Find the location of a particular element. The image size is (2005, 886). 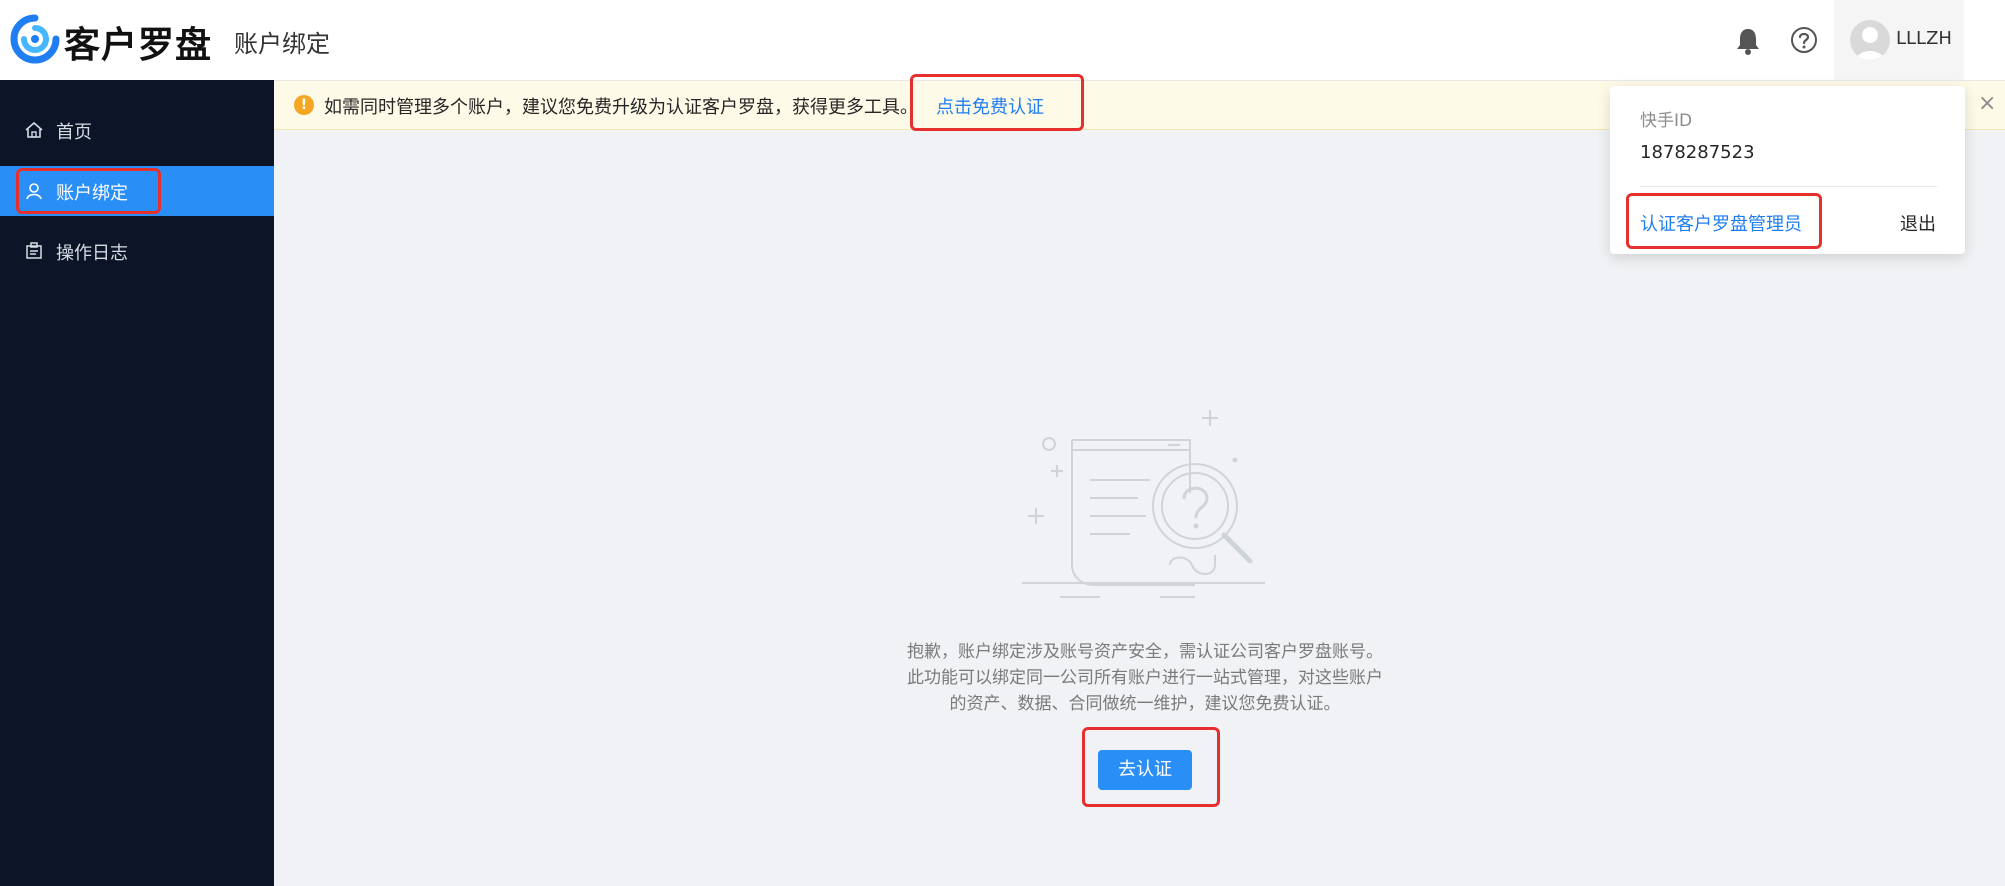

go-certify-button: 去认证 is located at coordinates (1145, 770).